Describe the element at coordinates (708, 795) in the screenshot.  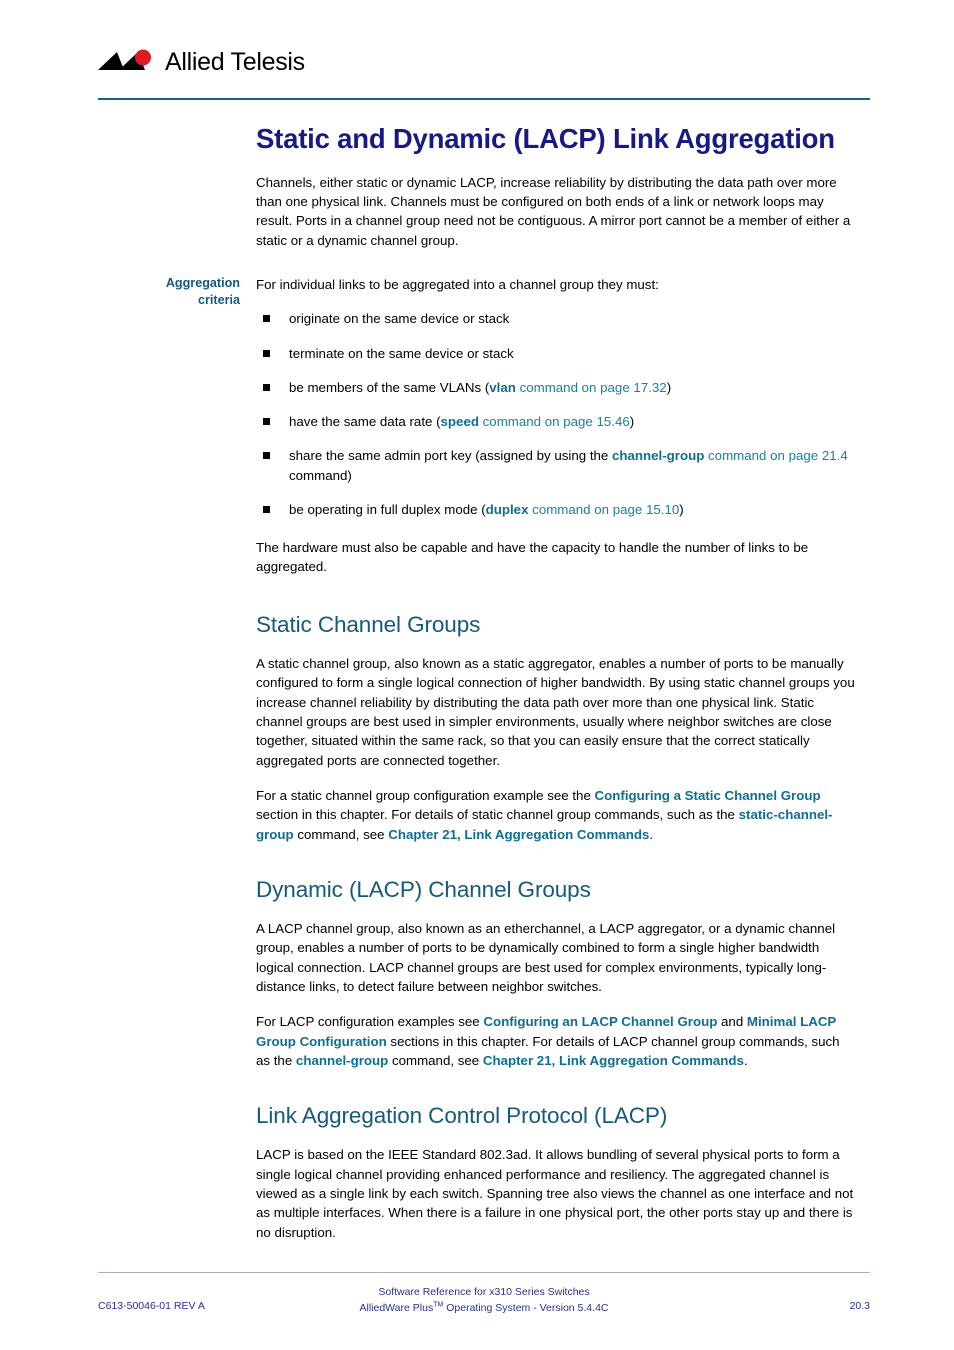
I see `xref-configuring-static-channel-group: Configuring a Static Channel Group` at that location.